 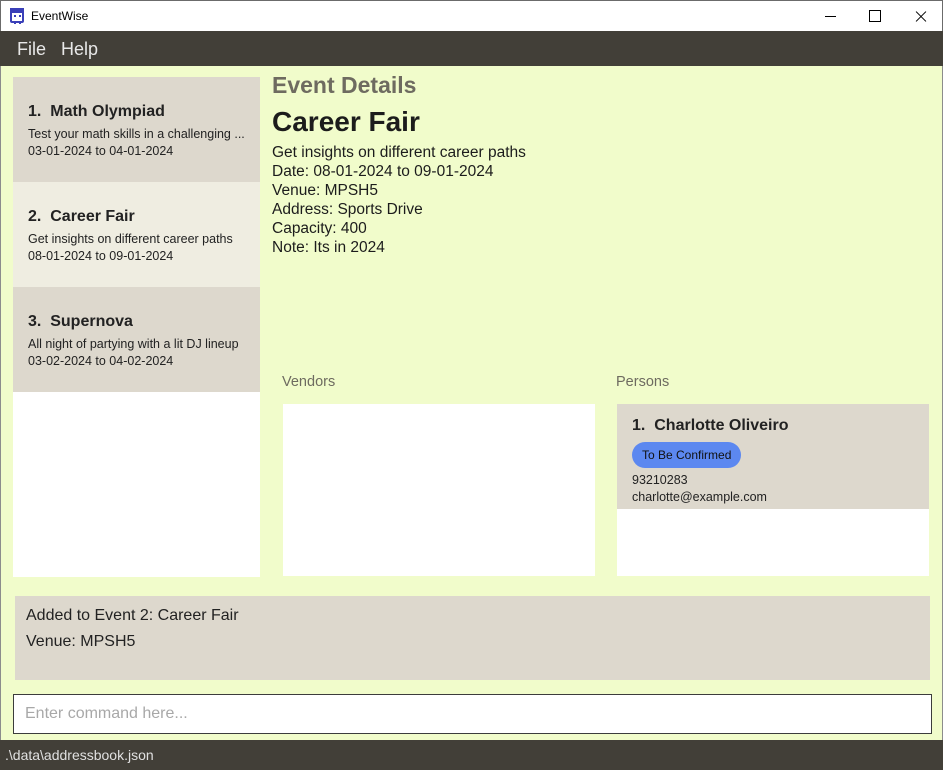 What do you see at coordinates (80, 321) in the screenshot?
I see `event-card-name: 3. Supernova` at bounding box center [80, 321].